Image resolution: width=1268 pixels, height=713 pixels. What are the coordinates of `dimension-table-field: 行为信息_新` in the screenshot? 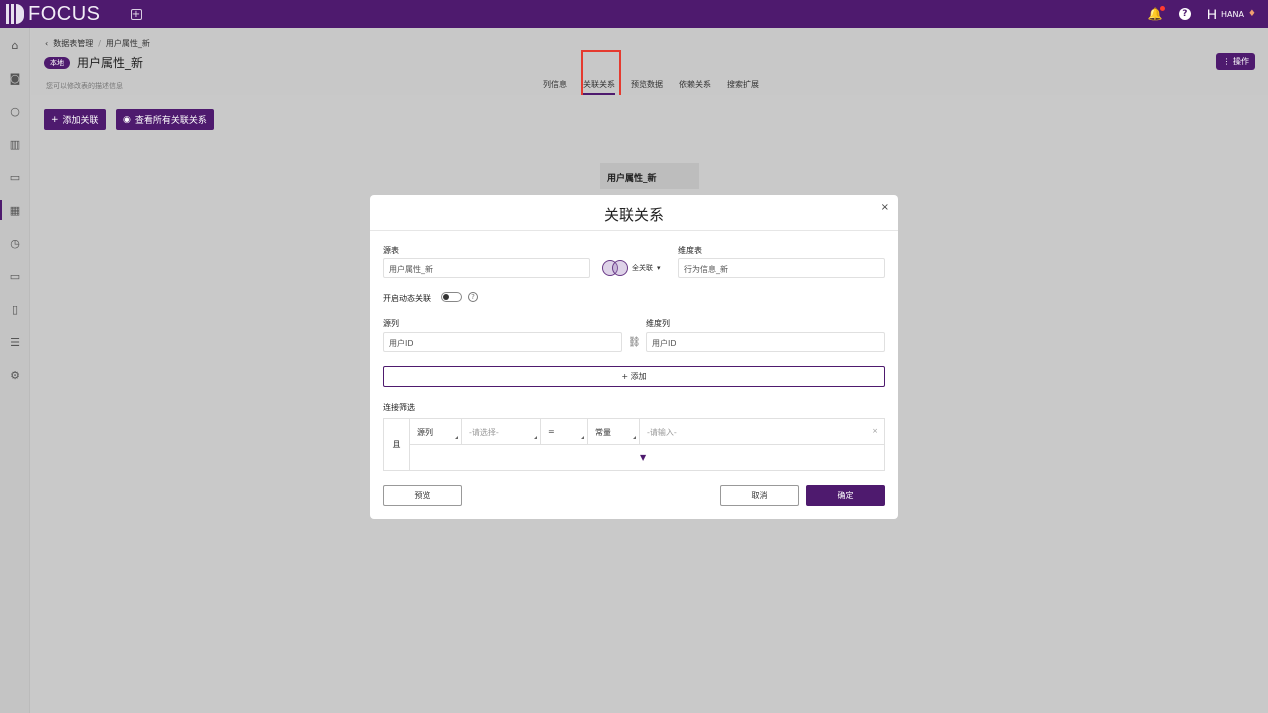 It's located at (781, 268).